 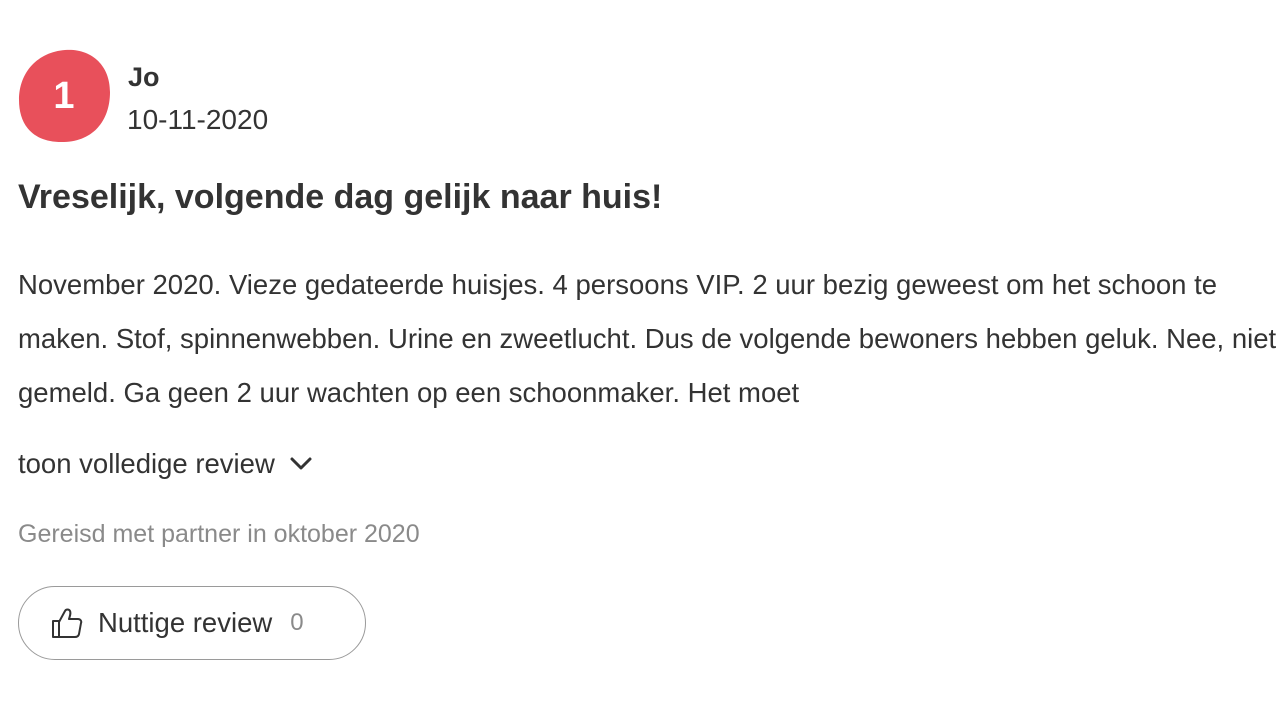 I want to click on show-full-review-link: toon volledige review, so click(x=165, y=464).